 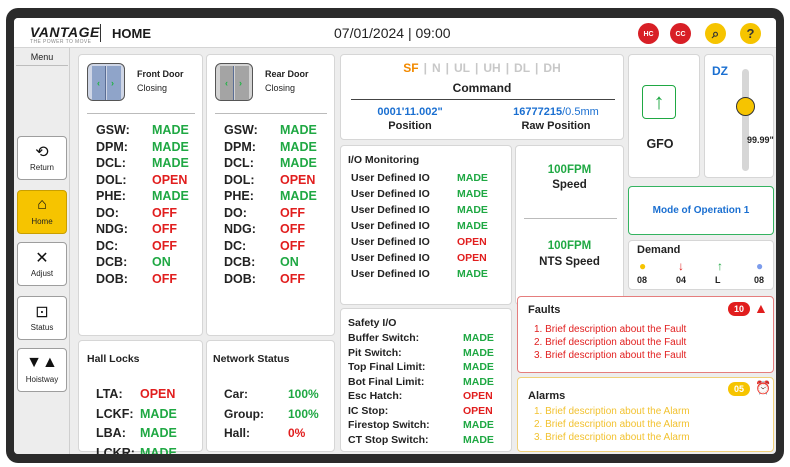 What do you see at coordinates (42, 362) in the screenshot?
I see `hoistway-icon: ▼▲` at bounding box center [42, 362].